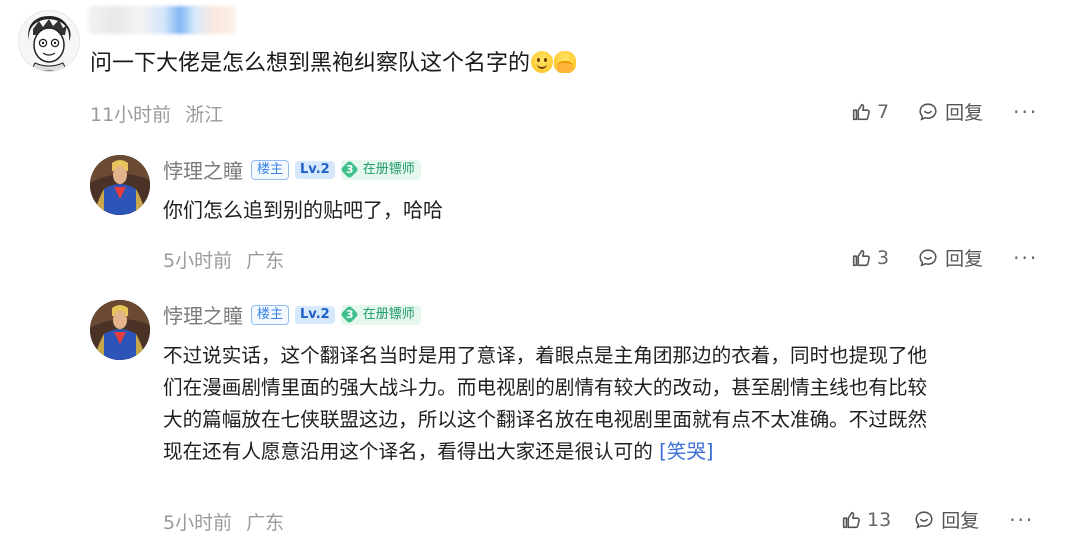  I want to click on like-button: 7, so click(869, 112).